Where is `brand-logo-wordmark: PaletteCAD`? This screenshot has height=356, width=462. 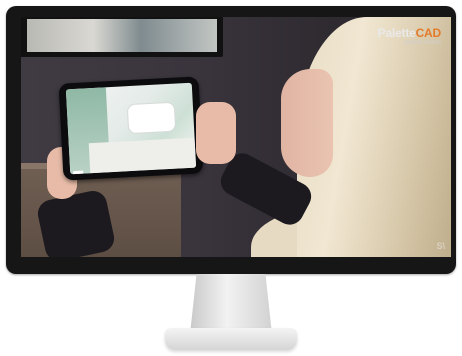 brand-logo-wordmark: PaletteCAD is located at coordinates (409, 33).